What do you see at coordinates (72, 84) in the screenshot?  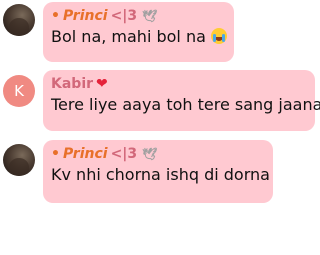 I see `sender-name-text: Kabir` at bounding box center [72, 84].